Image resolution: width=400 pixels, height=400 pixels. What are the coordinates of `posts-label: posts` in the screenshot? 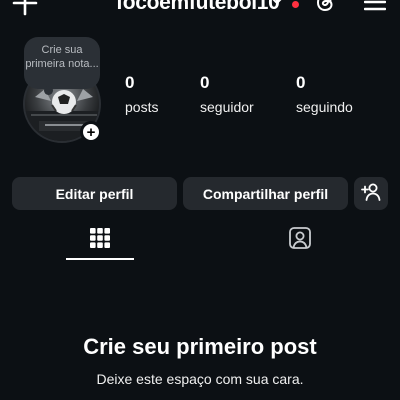 It's located at (142, 107).